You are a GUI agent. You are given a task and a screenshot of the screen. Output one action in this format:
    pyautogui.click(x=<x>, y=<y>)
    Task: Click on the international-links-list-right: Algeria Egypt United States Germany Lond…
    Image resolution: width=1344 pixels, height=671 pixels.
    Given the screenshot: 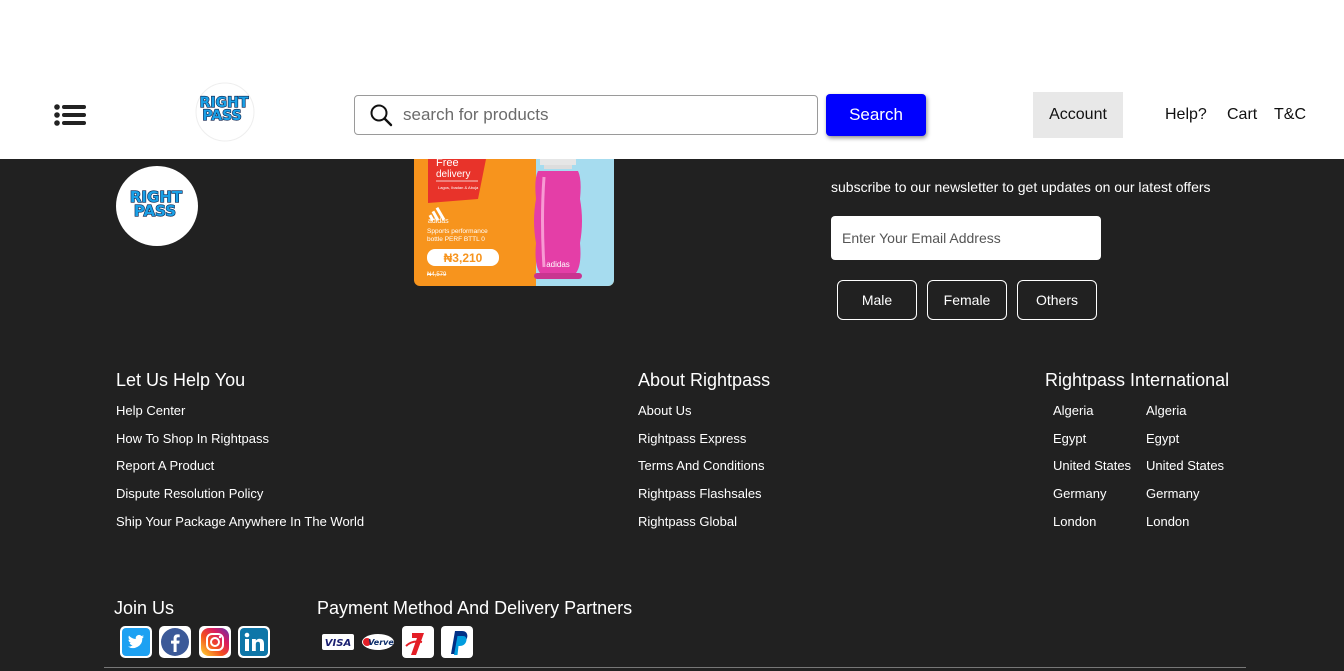 What is the action you would take?
    pyautogui.click(x=1185, y=471)
    